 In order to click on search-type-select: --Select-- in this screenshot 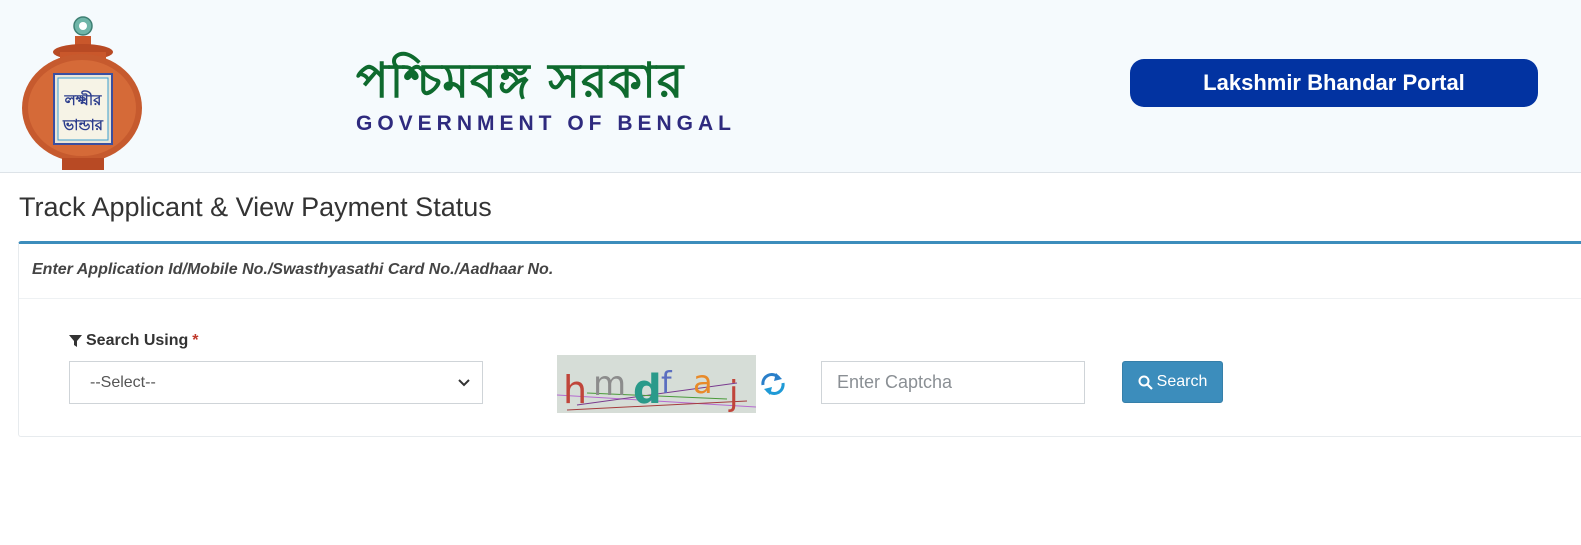, I will do `click(276, 382)`.